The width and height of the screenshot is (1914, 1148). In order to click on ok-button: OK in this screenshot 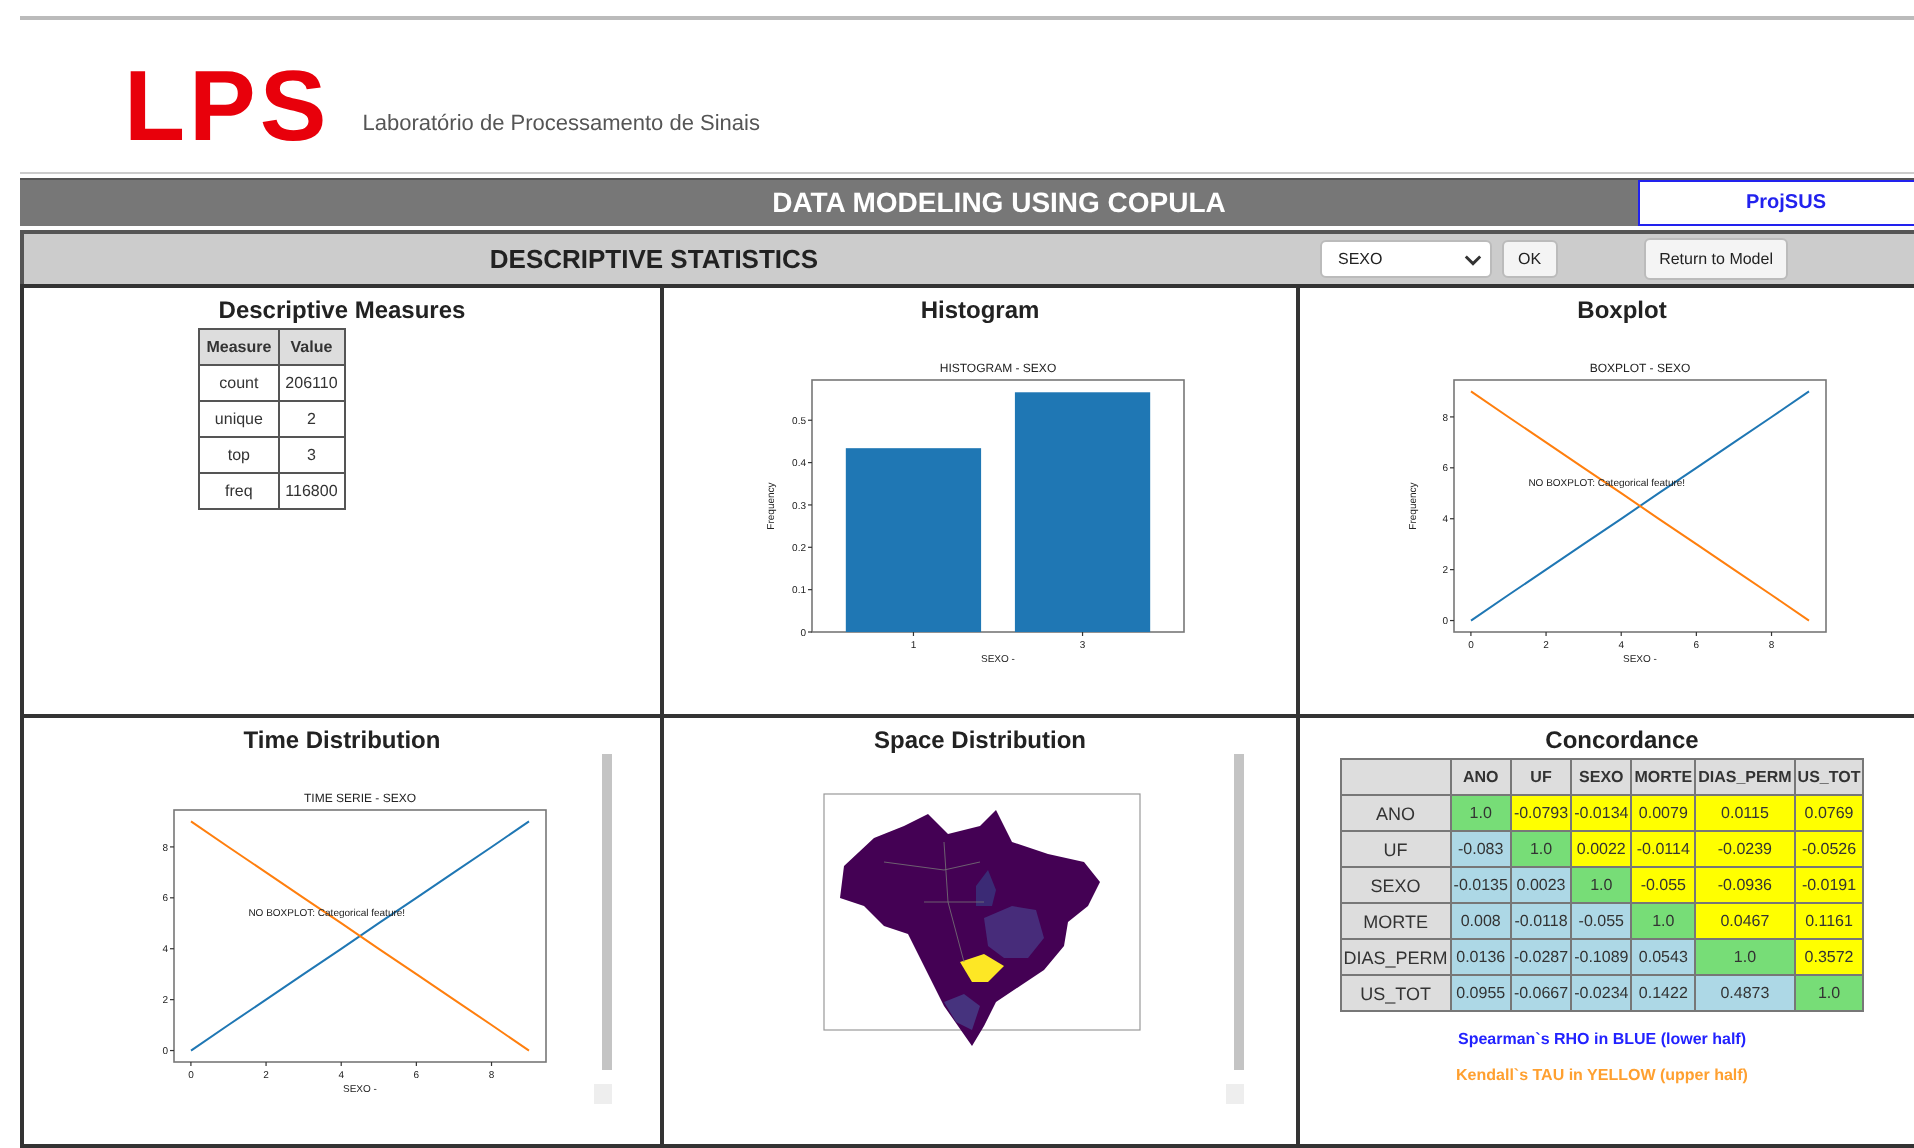, I will do `click(1530, 259)`.